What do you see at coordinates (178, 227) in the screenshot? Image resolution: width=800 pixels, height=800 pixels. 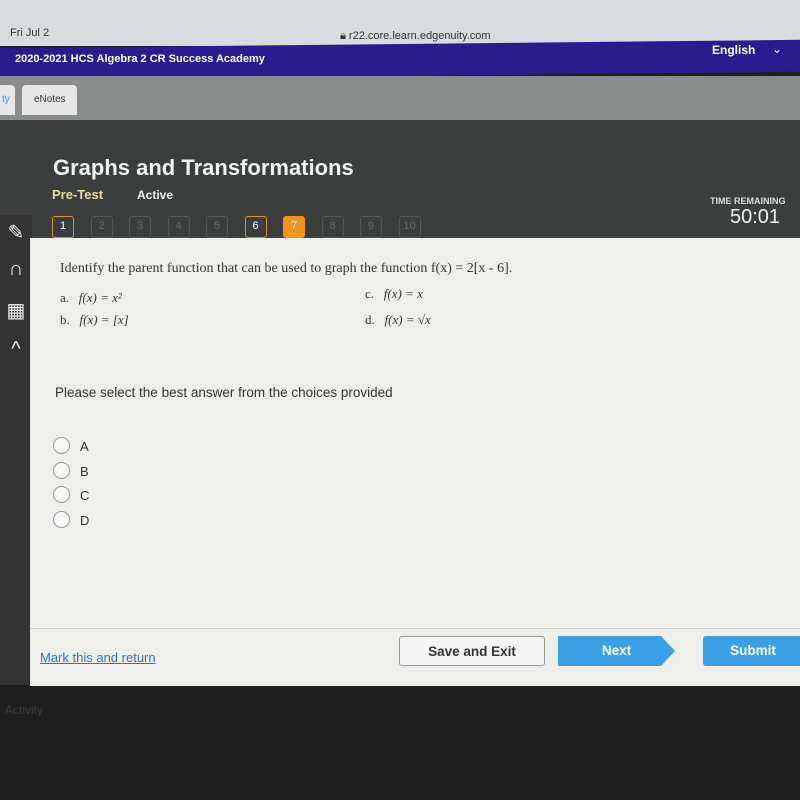 I see `question-nav-4: 4` at bounding box center [178, 227].